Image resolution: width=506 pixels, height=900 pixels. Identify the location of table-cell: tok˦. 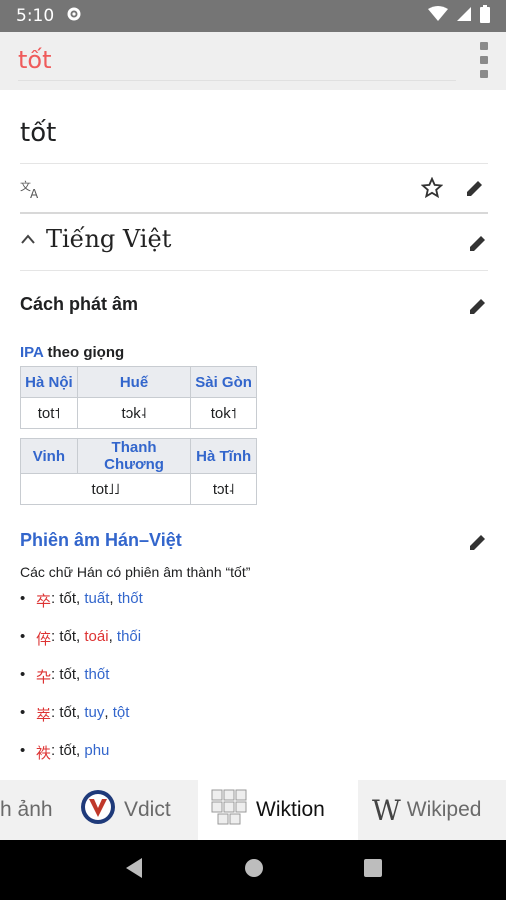
(223, 413).